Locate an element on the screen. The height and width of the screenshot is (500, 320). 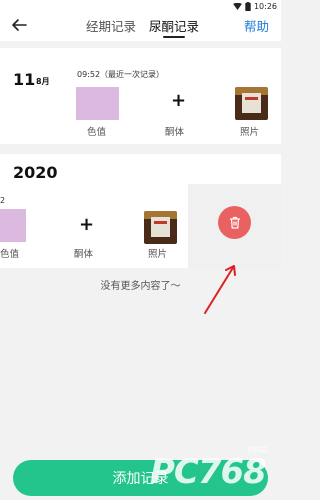
record-month: 8月 is located at coordinates (43, 81).